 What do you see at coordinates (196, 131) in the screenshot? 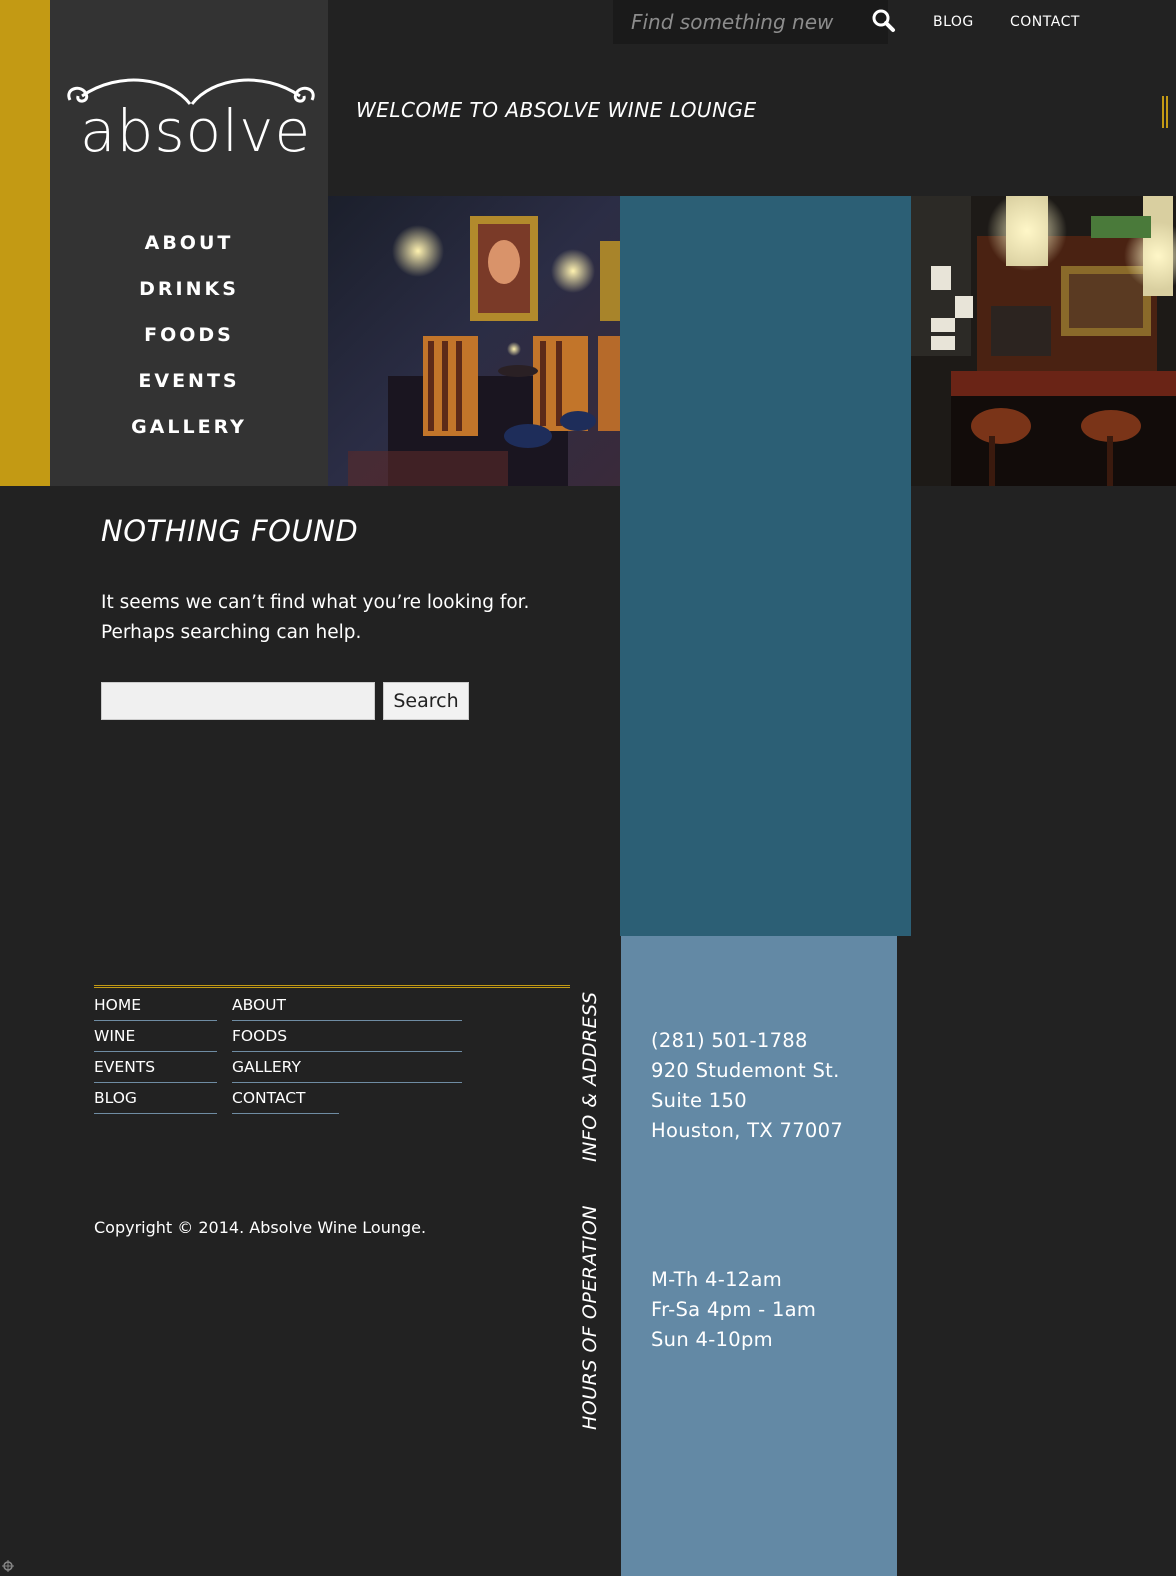
I see `logo-text: absolve` at bounding box center [196, 131].